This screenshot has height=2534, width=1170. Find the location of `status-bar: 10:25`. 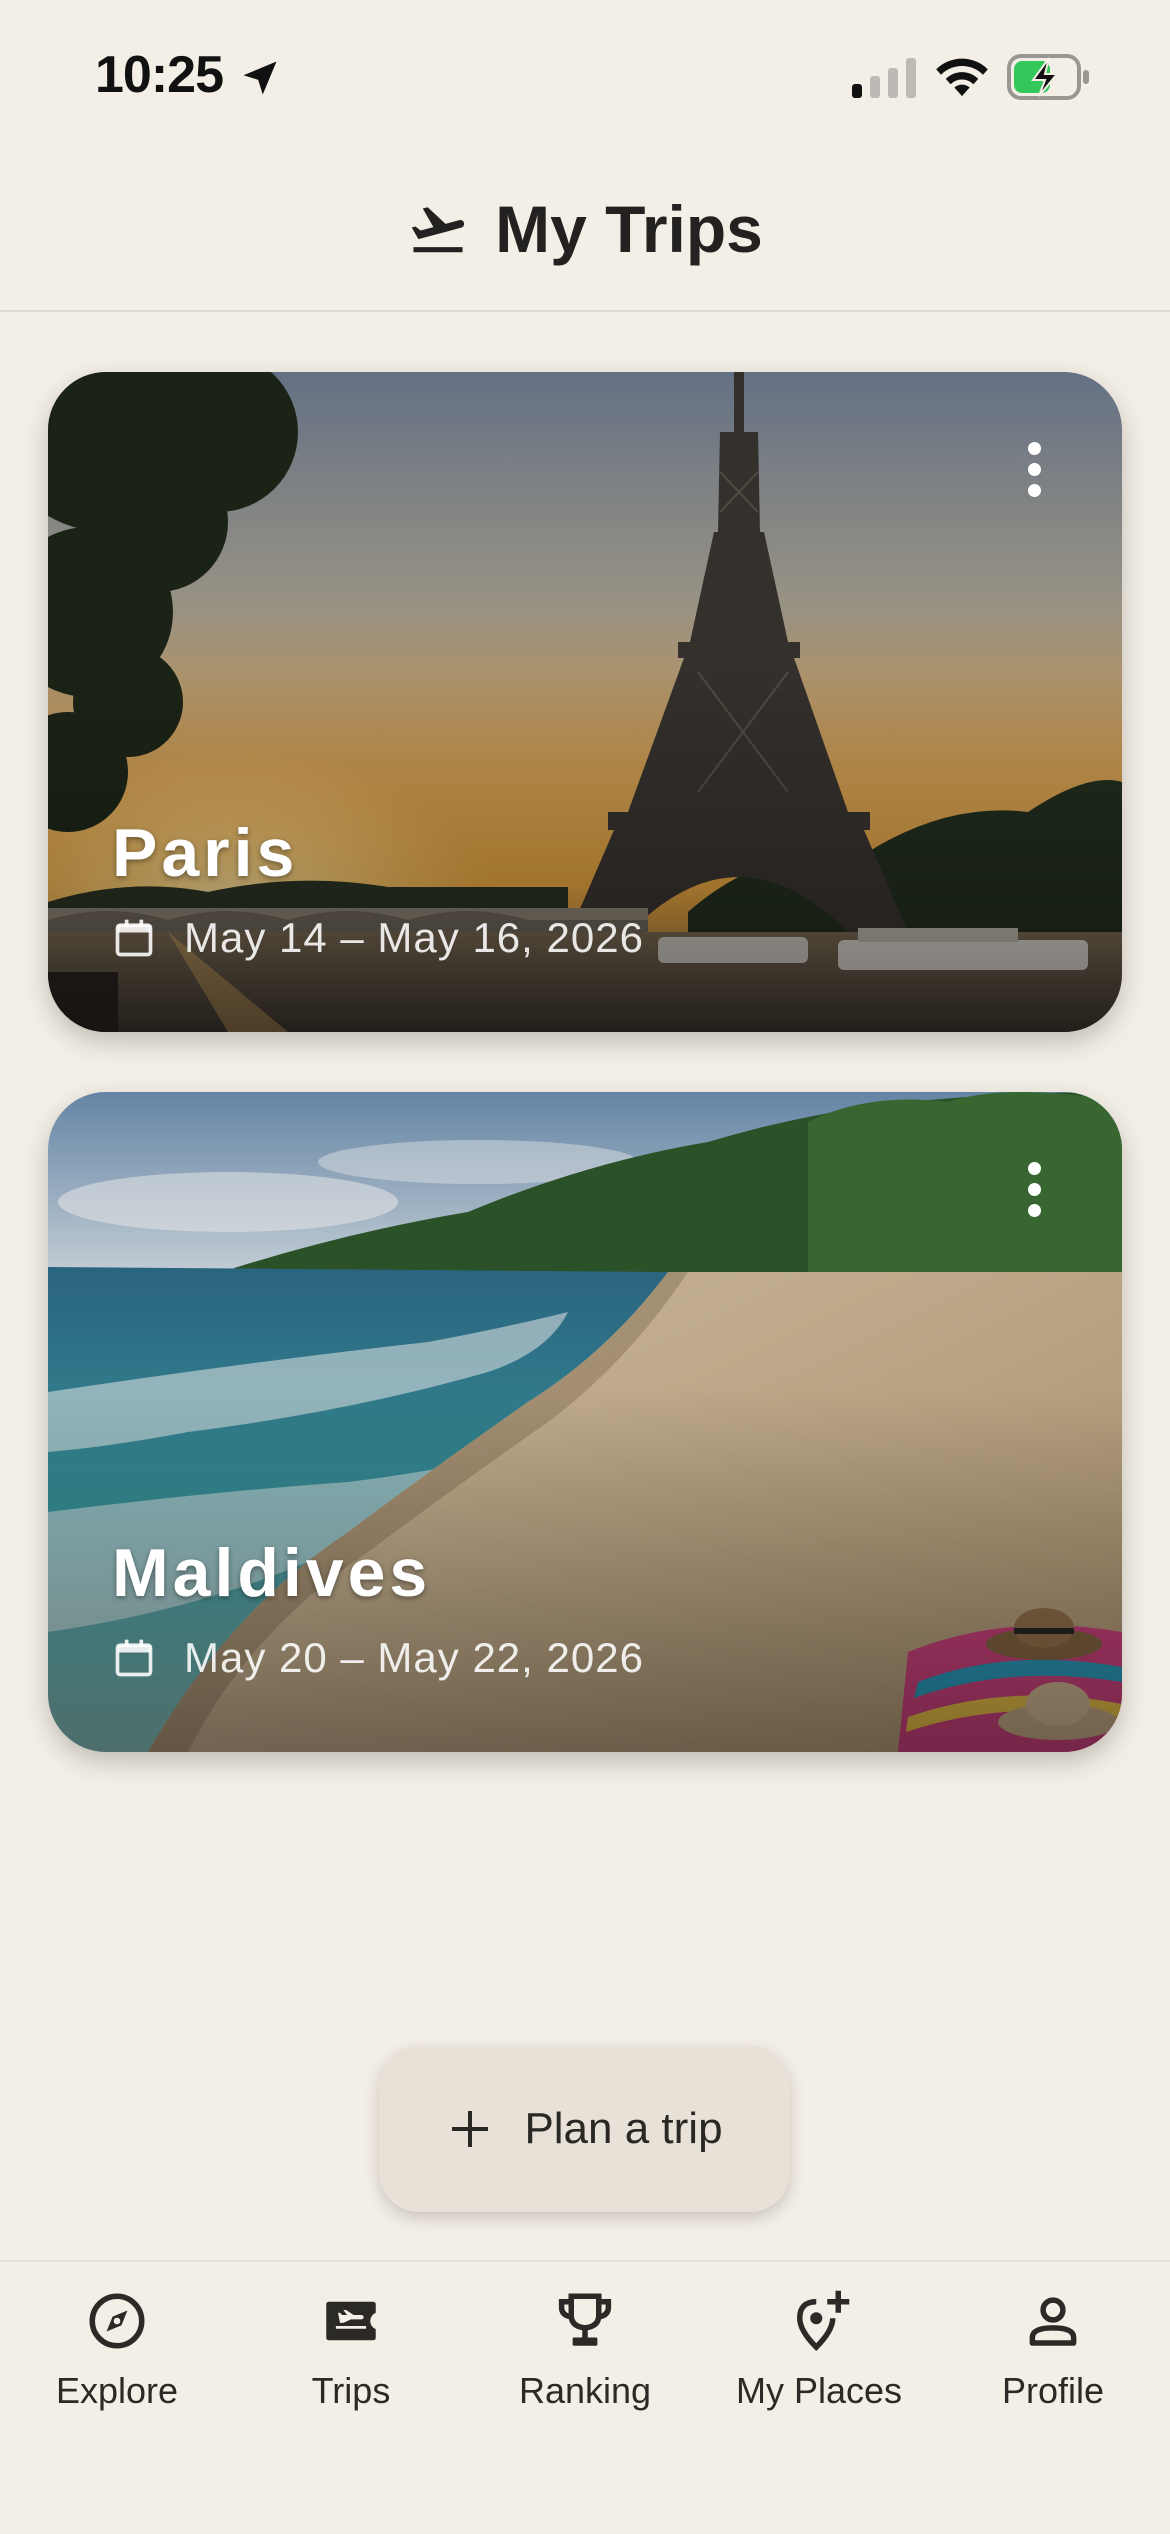

status-bar: 10:25 is located at coordinates (585, 75).